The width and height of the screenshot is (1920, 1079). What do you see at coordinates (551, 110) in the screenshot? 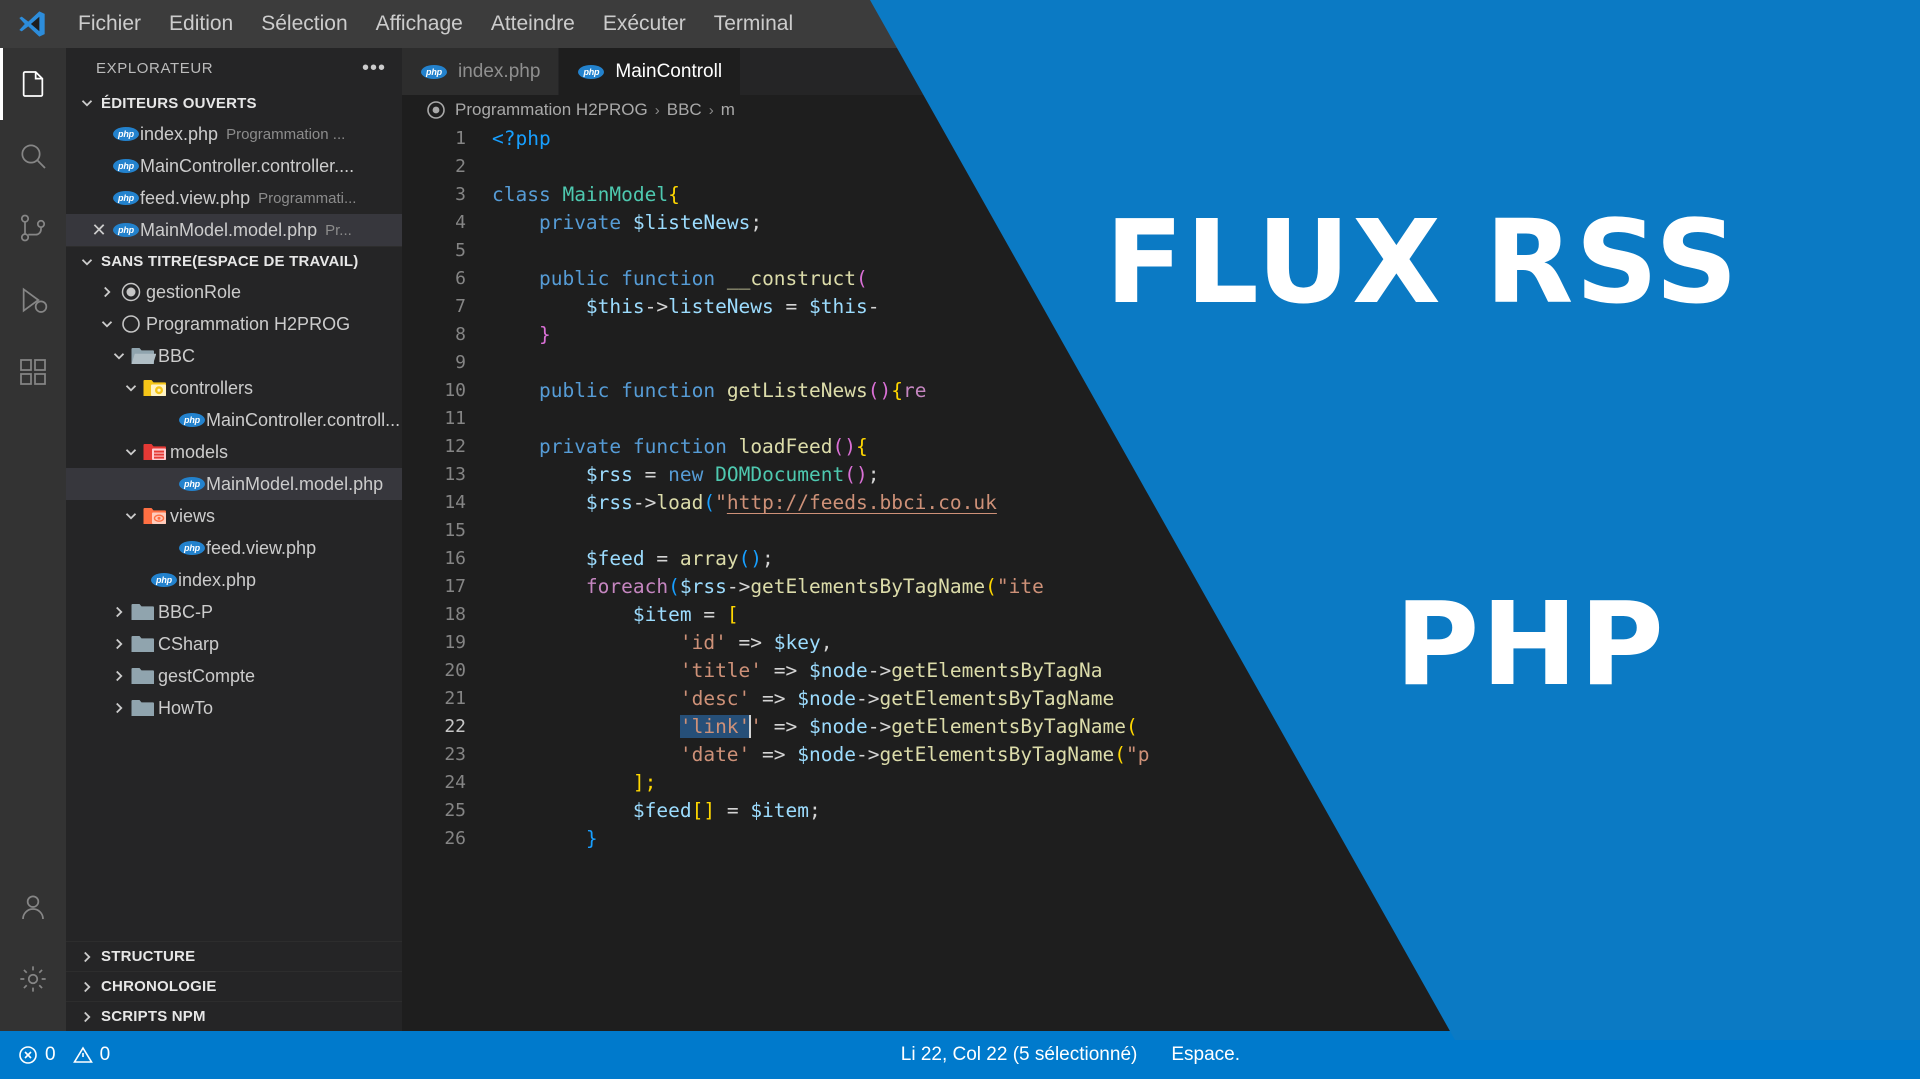
I see `breadcrumb-part: Programmation H2PROG` at bounding box center [551, 110].